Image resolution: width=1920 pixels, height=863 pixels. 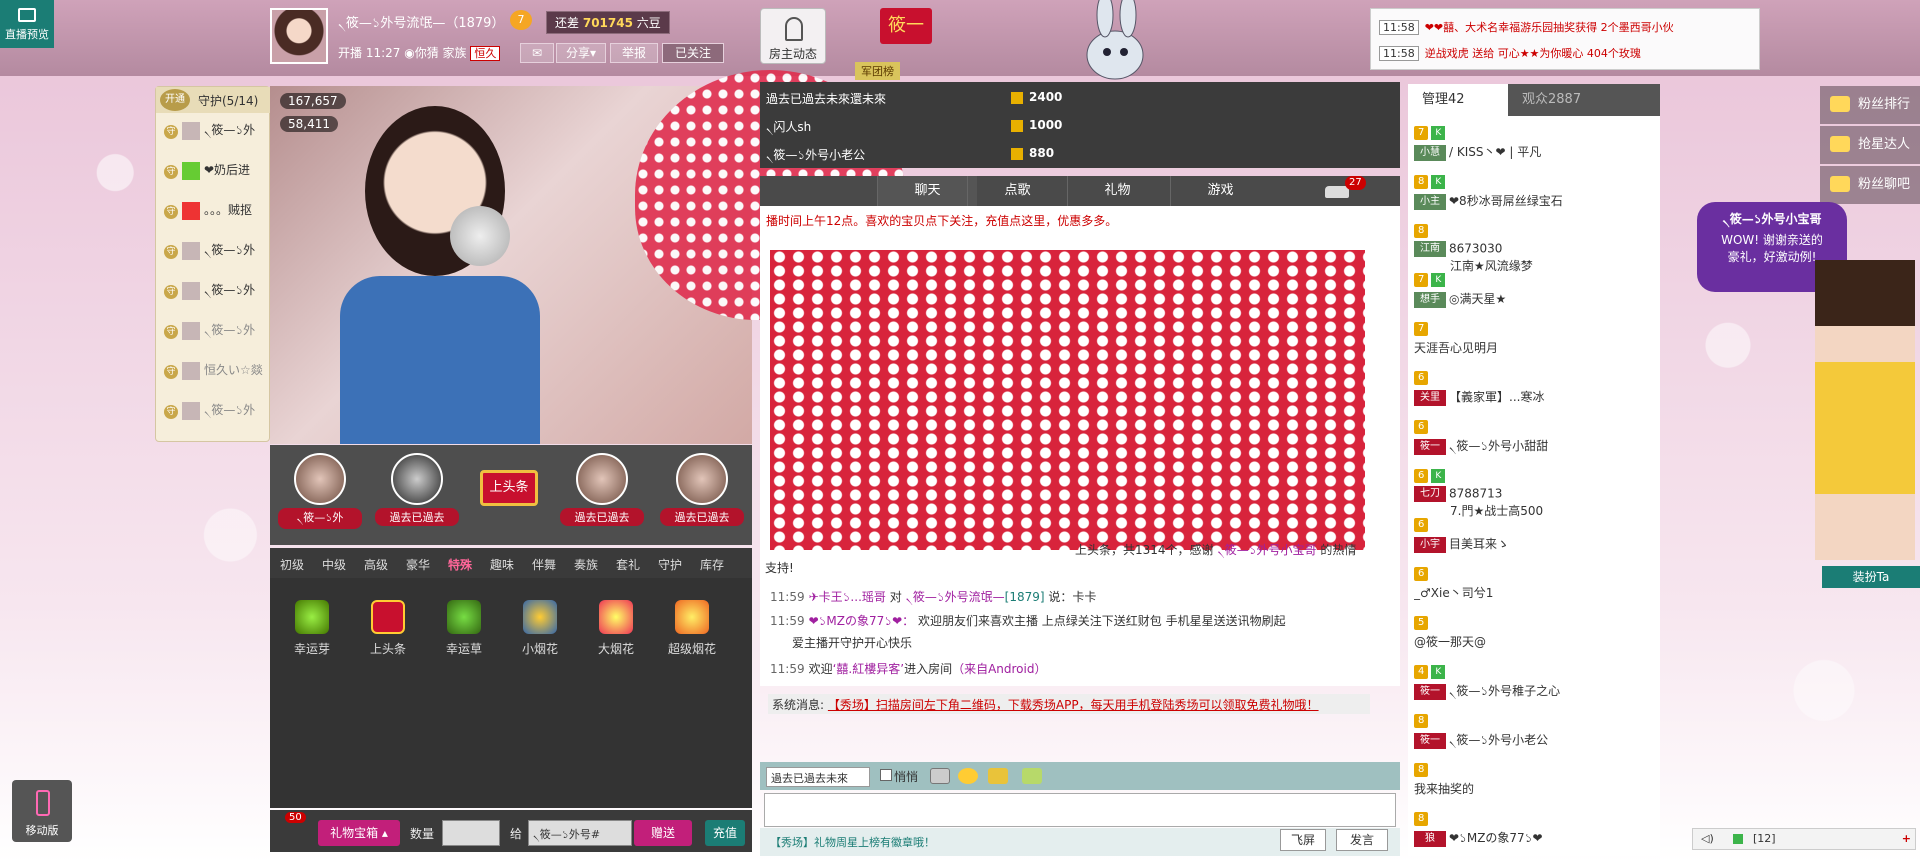 I want to click on tab-gifts: 礼物, so click(x=1117, y=191).